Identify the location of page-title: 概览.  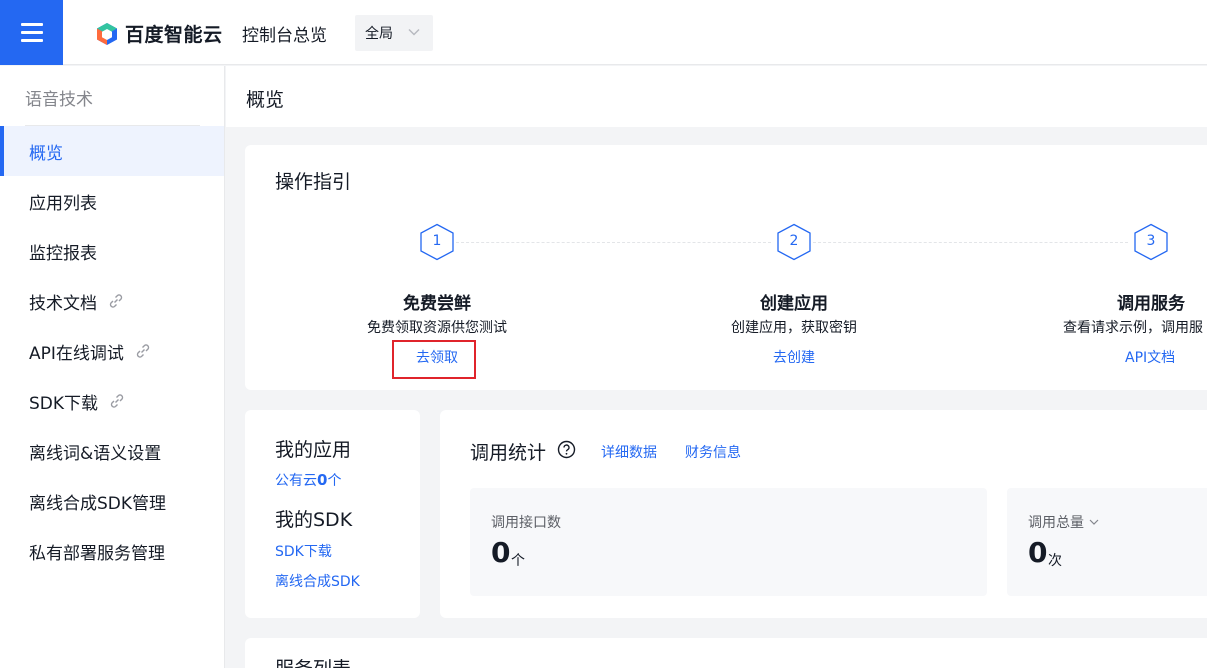
(265, 100).